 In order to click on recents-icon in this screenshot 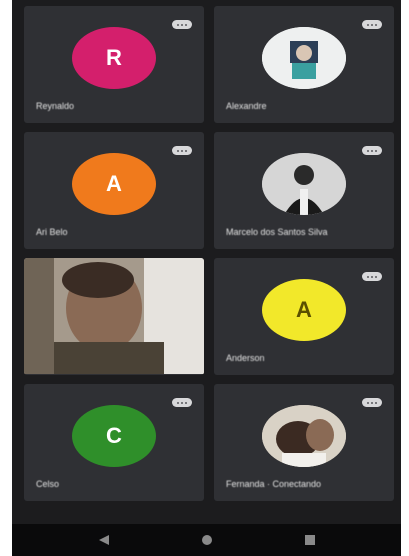, I will do `click(310, 540)`.